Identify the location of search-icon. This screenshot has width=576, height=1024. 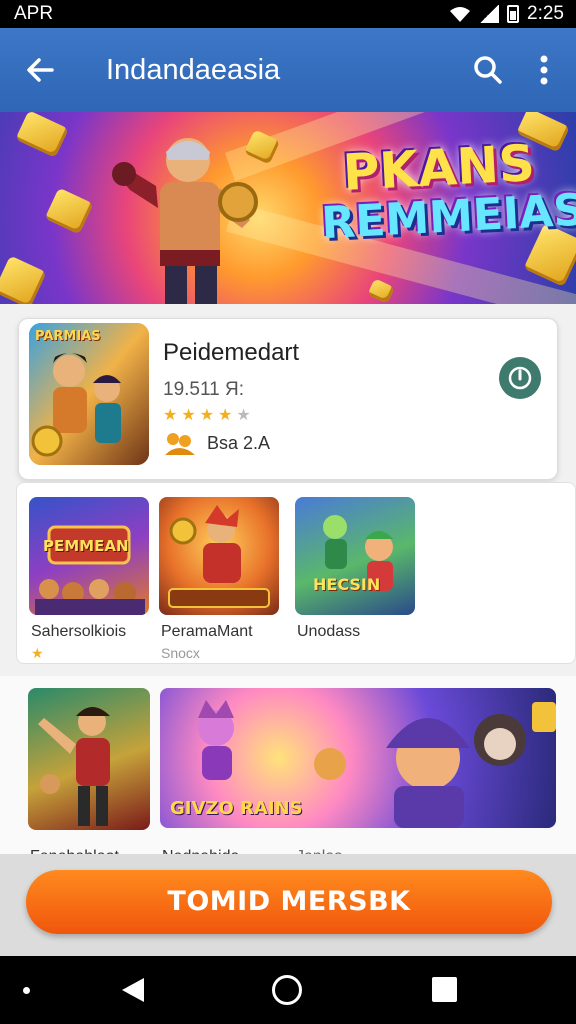
(488, 70).